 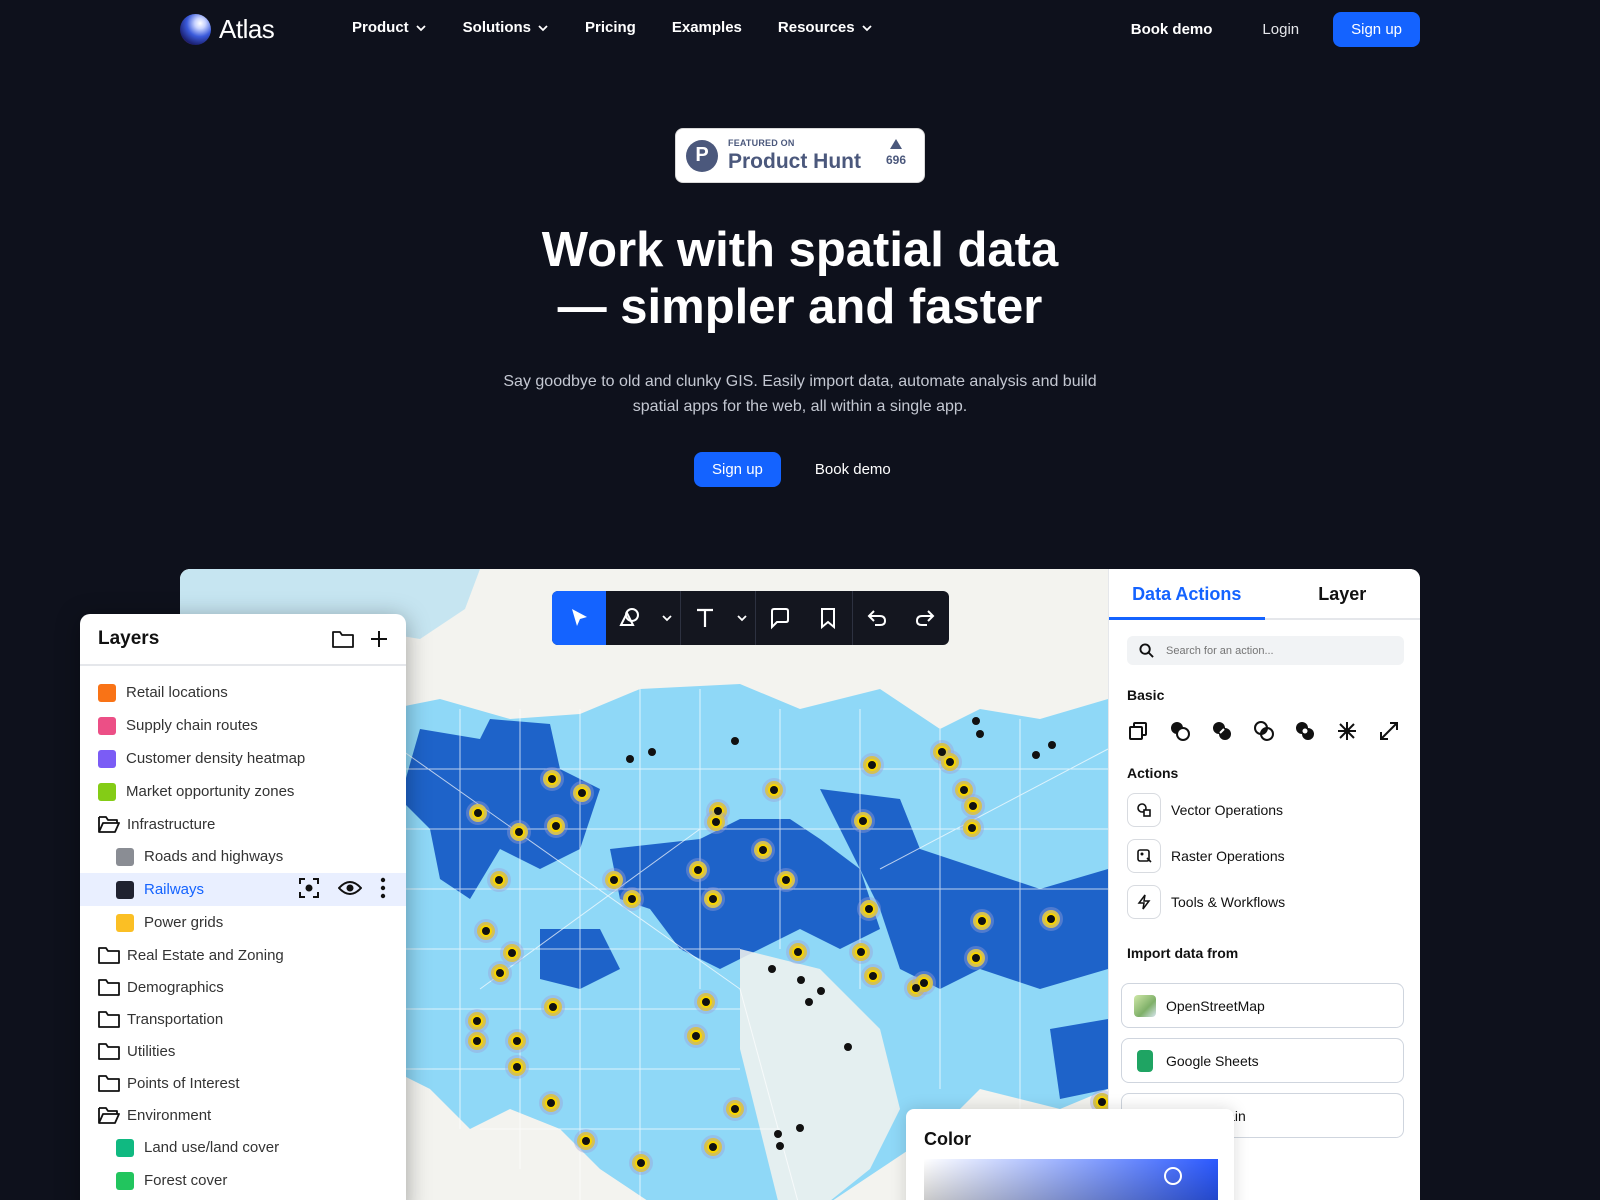 What do you see at coordinates (243, 640) in the screenshot?
I see `layers-header: Layers` at bounding box center [243, 640].